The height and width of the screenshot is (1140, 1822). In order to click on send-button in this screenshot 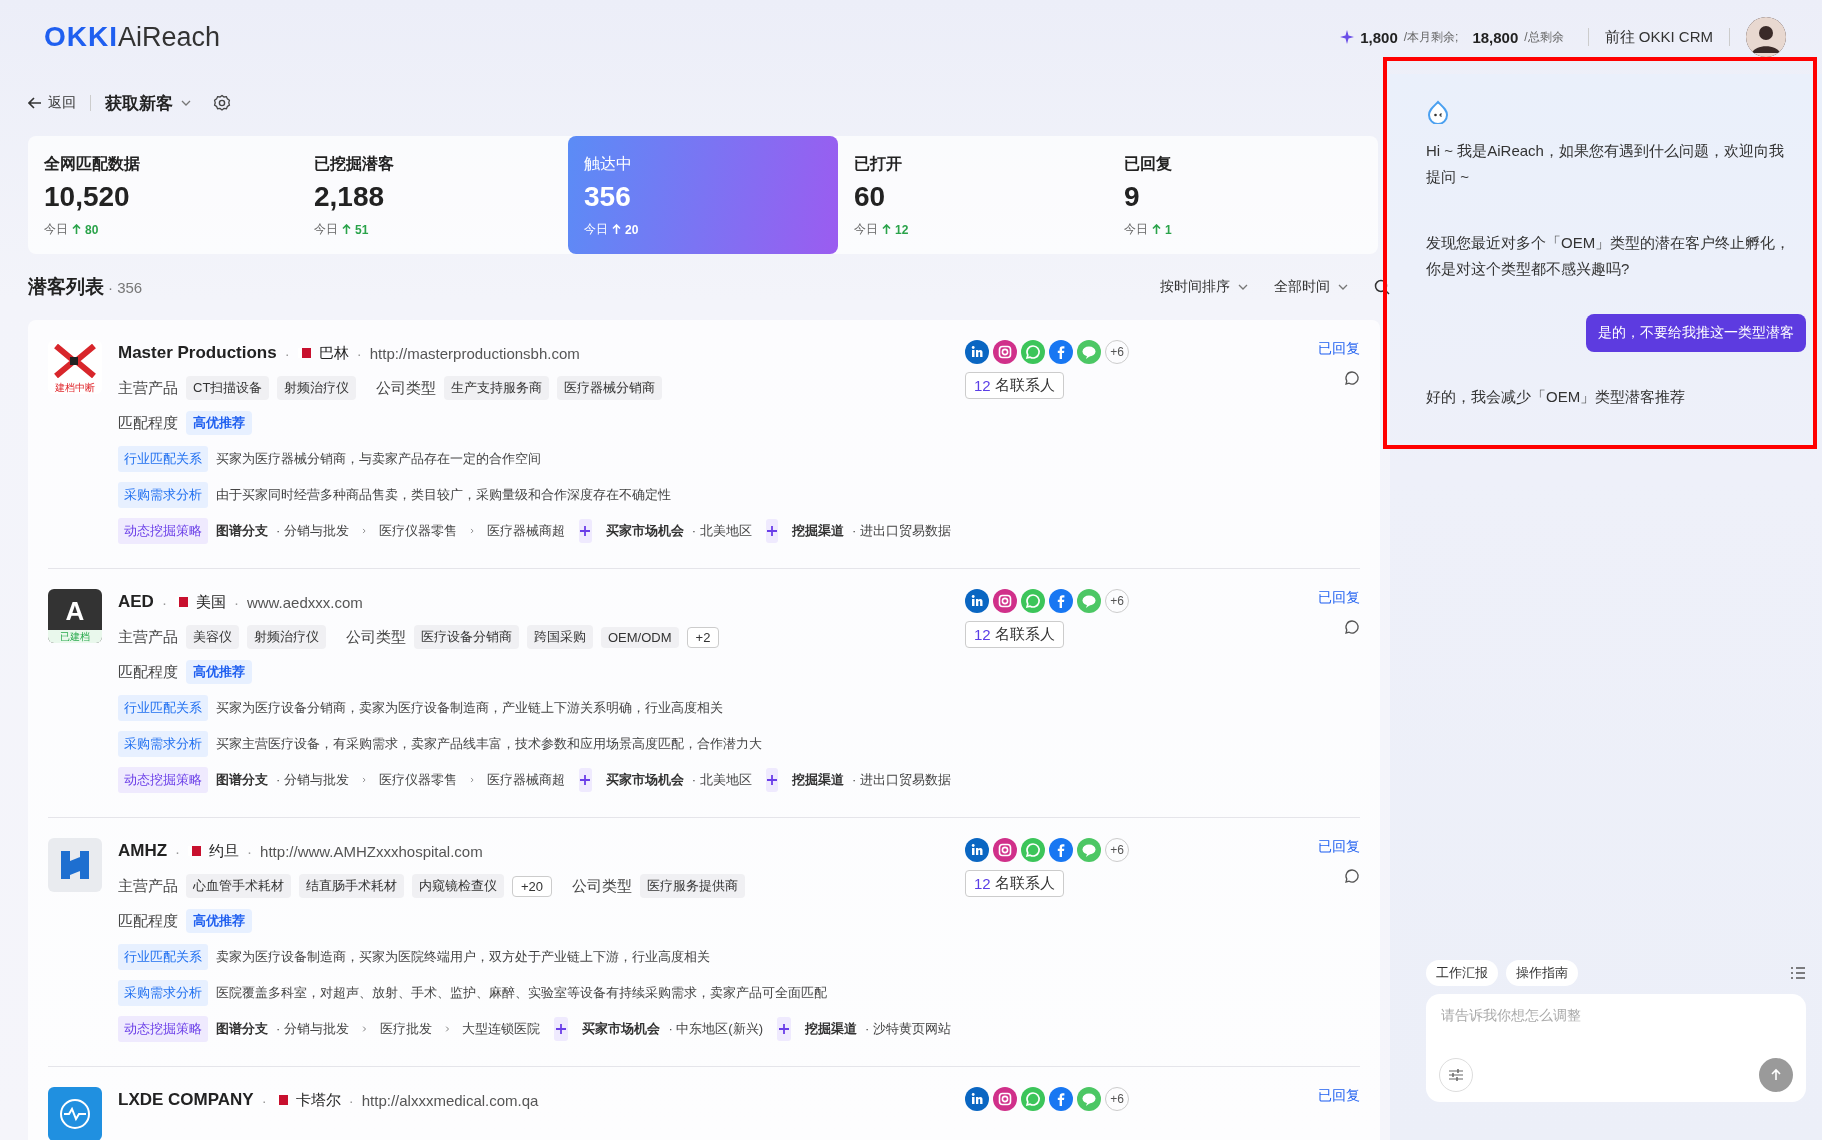, I will do `click(1776, 1075)`.